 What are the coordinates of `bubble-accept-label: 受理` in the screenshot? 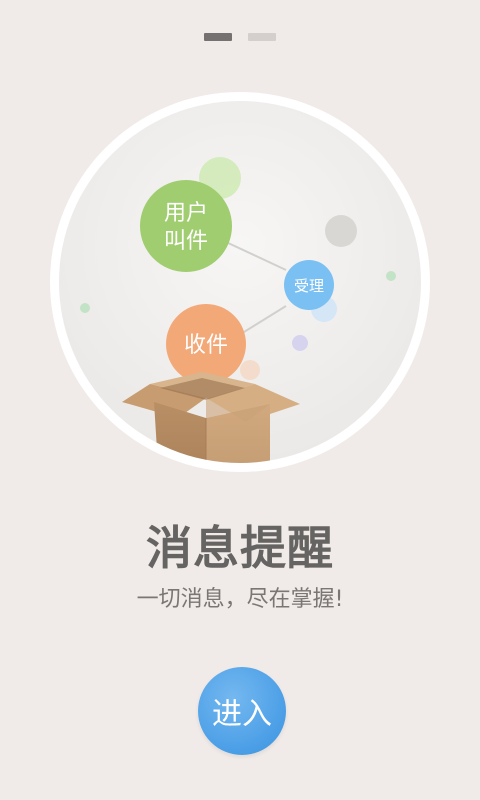 It's located at (309, 286).